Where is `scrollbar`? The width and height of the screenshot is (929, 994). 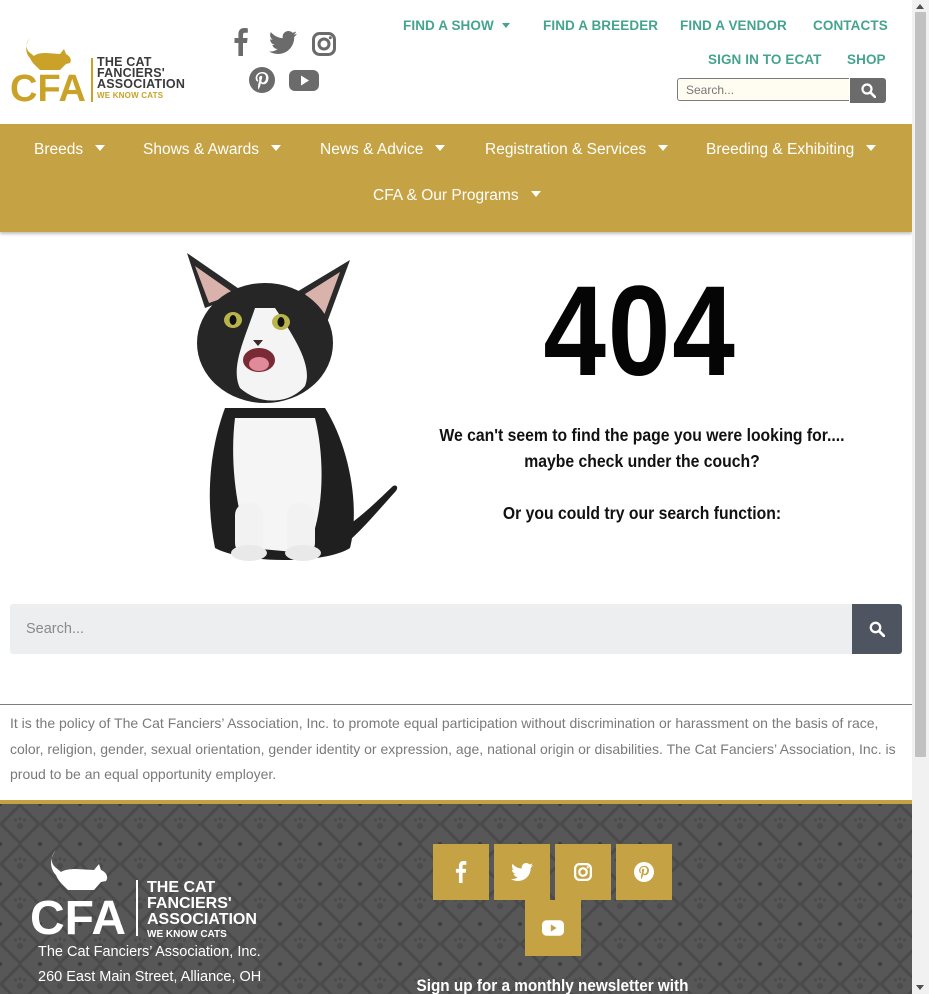
scrollbar is located at coordinates (920, 497).